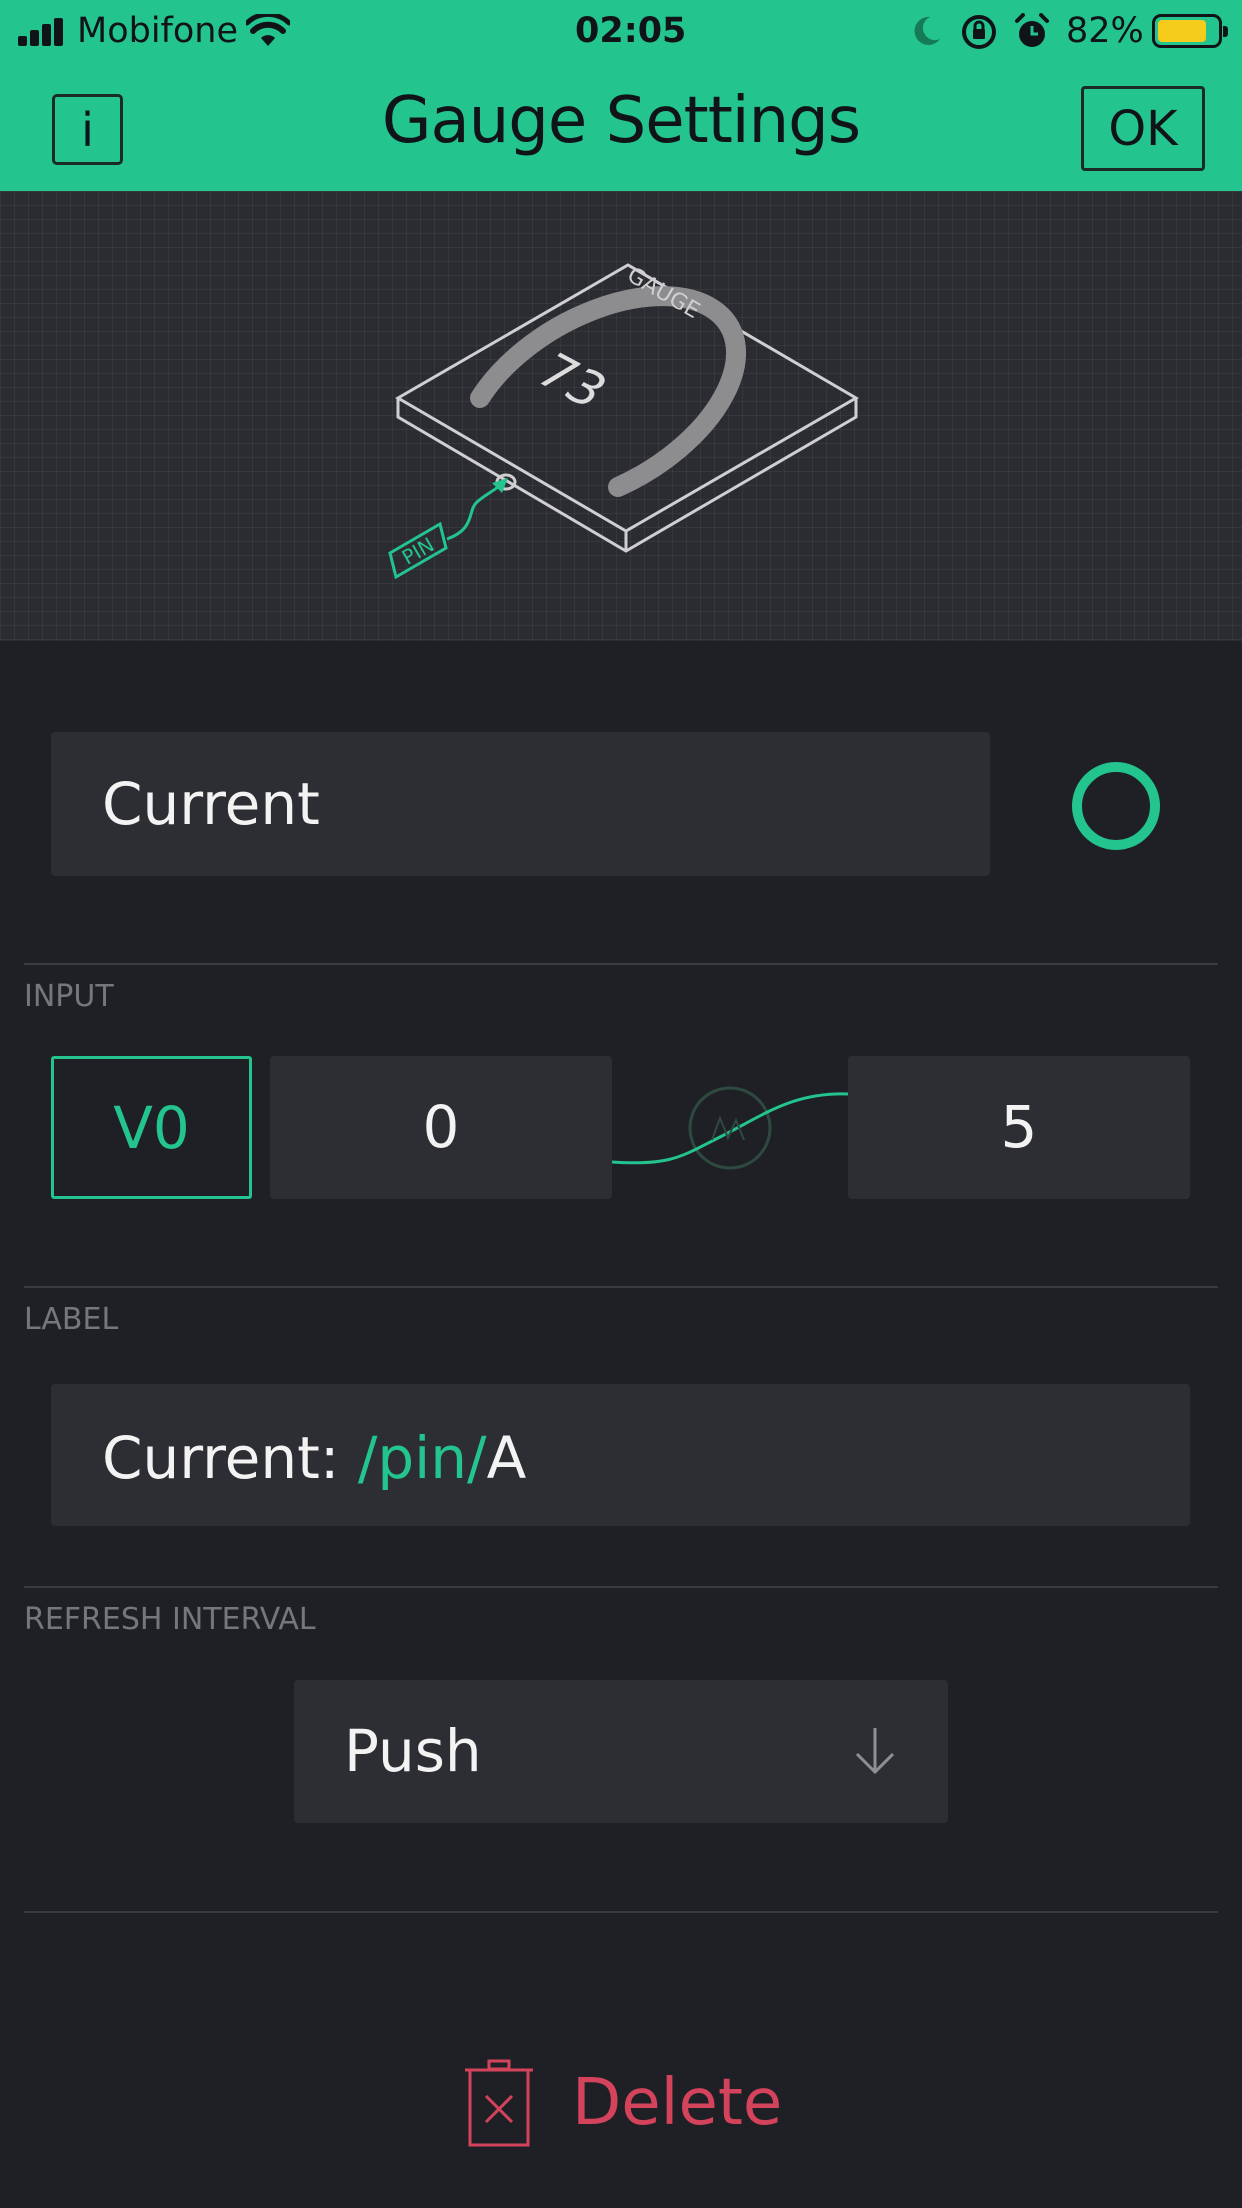 This screenshot has height=2208, width=1242. I want to click on gauge-illustration: 73 GAUGE PIN, so click(623, 421).